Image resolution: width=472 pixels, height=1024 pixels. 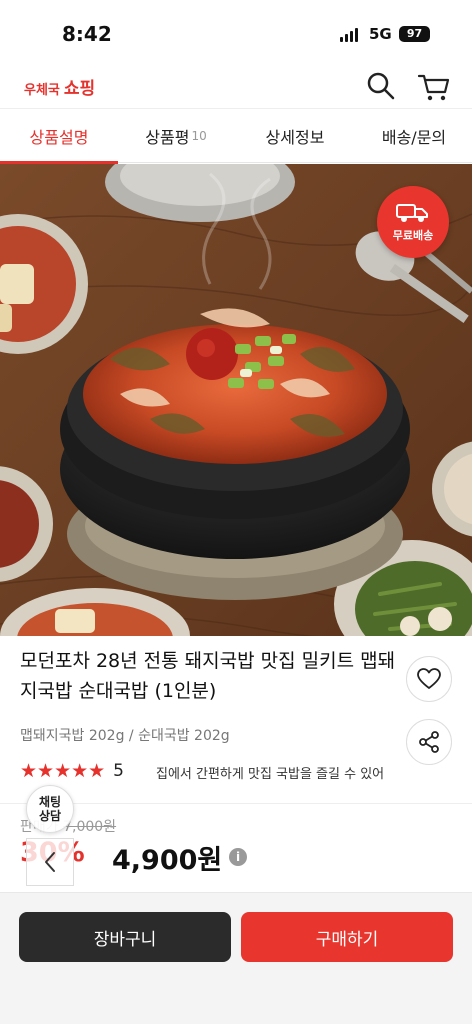 I want to click on rating-score: 5, so click(x=118, y=771).